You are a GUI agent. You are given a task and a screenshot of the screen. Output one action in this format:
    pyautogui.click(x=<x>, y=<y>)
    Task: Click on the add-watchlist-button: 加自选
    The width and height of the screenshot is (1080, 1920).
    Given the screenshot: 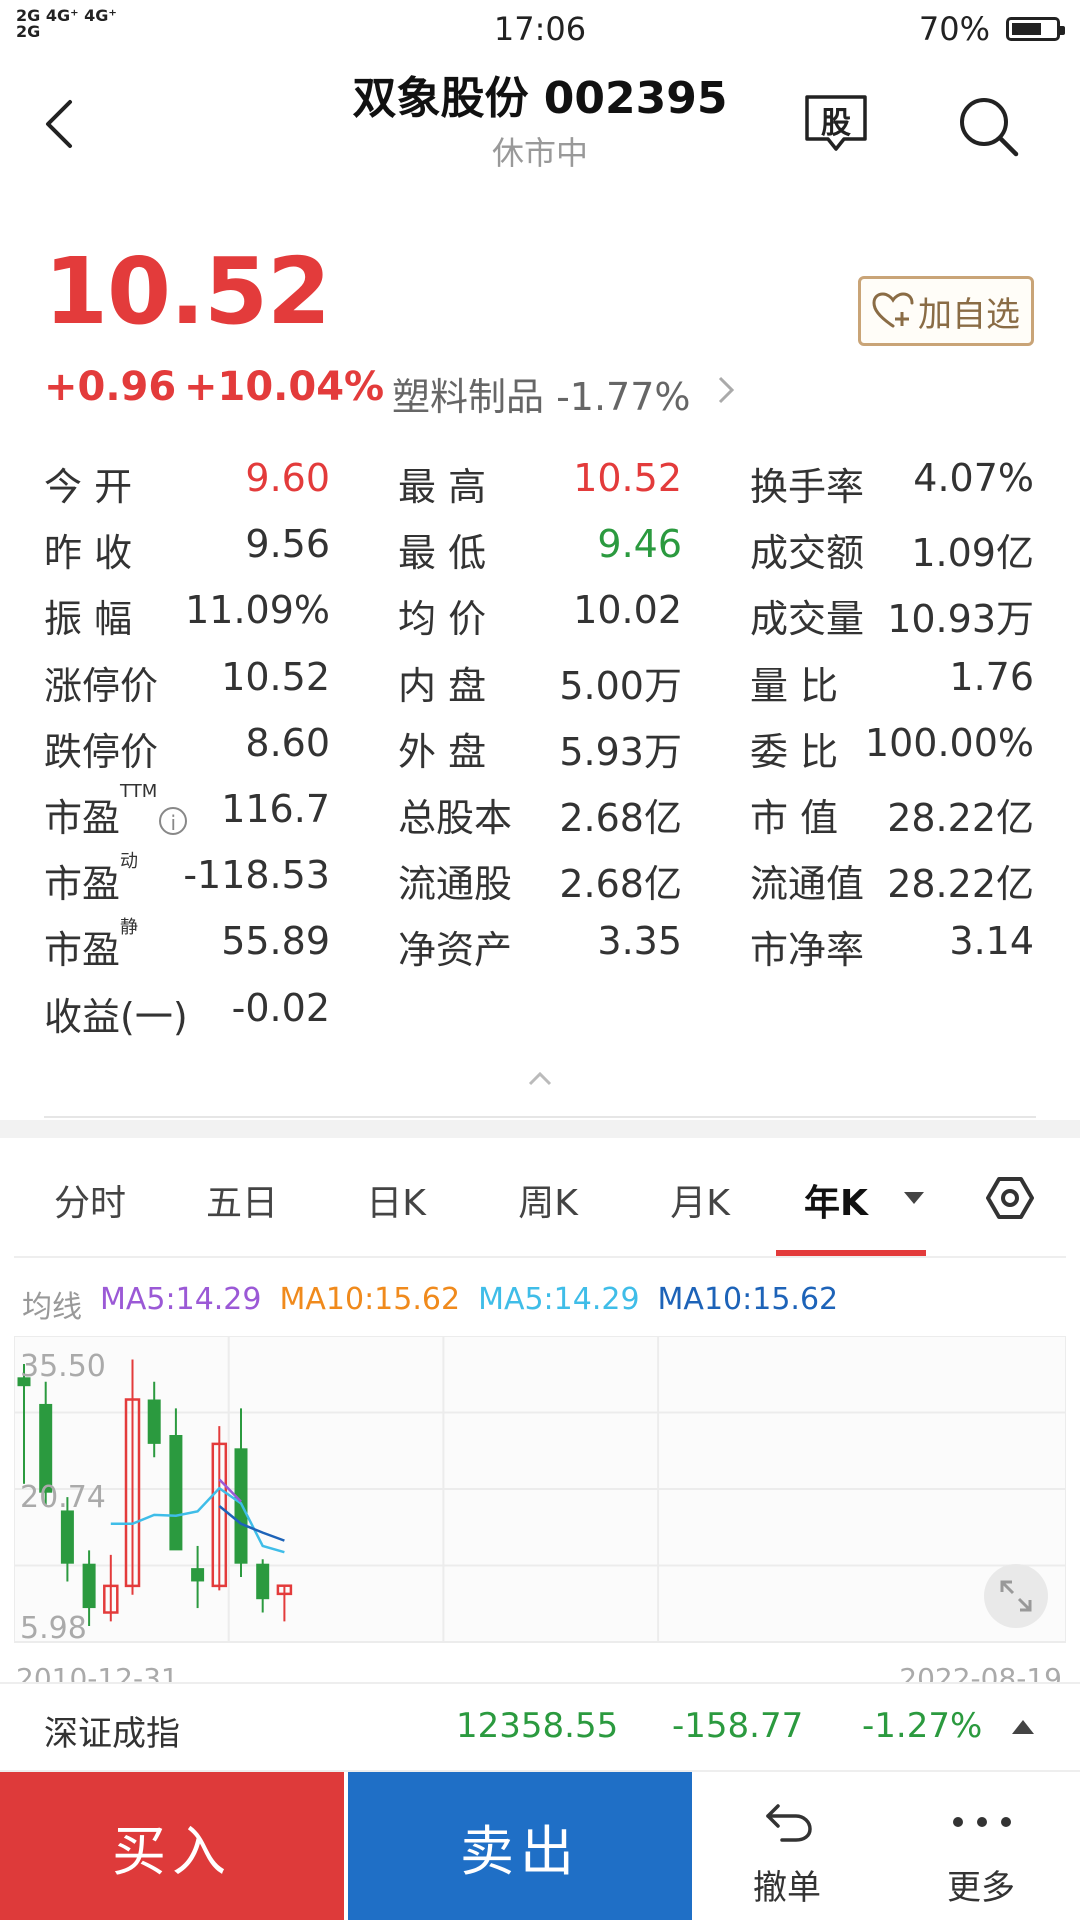 What is the action you would take?
    pyautogui.click(x=946, y=311)
    